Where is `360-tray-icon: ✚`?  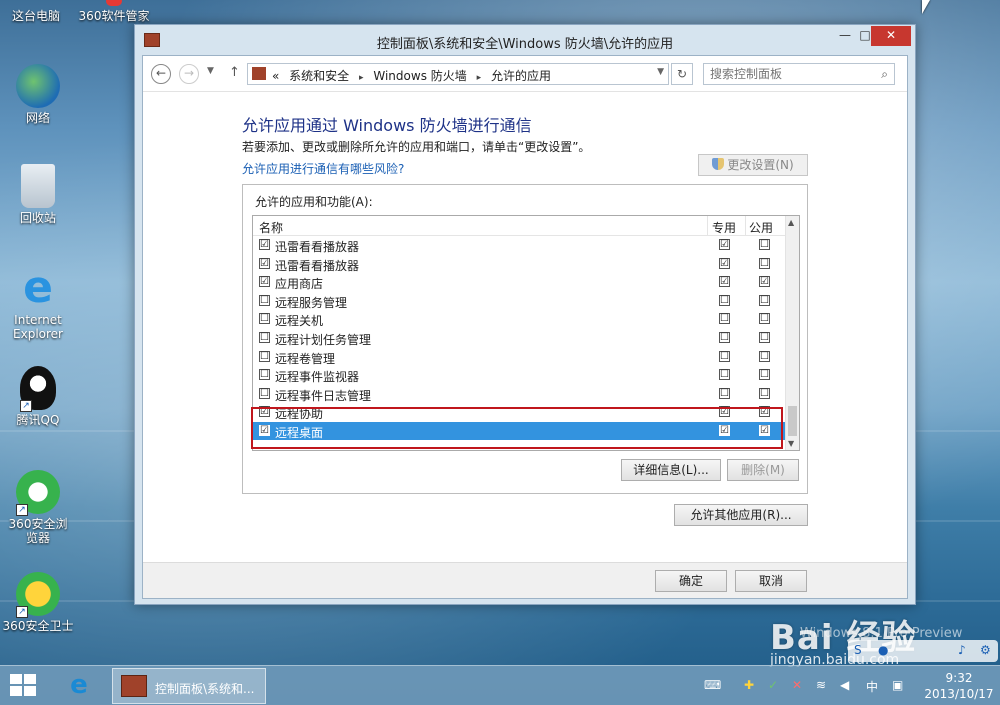 360-tray-icon: ✚ is located at coordinates (749, 685).